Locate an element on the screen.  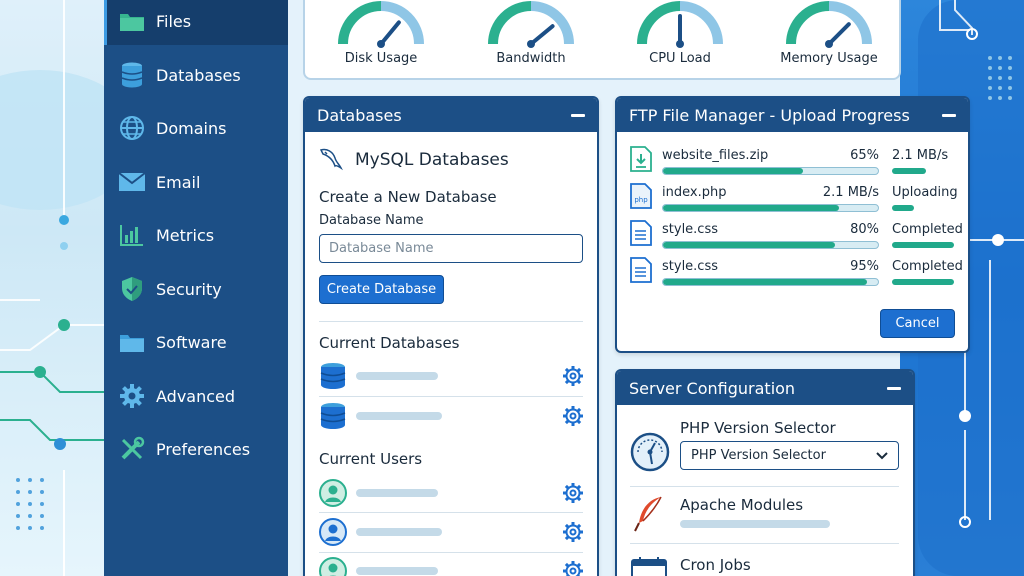
php-file-icon: php is located at coordinates (641, 198).